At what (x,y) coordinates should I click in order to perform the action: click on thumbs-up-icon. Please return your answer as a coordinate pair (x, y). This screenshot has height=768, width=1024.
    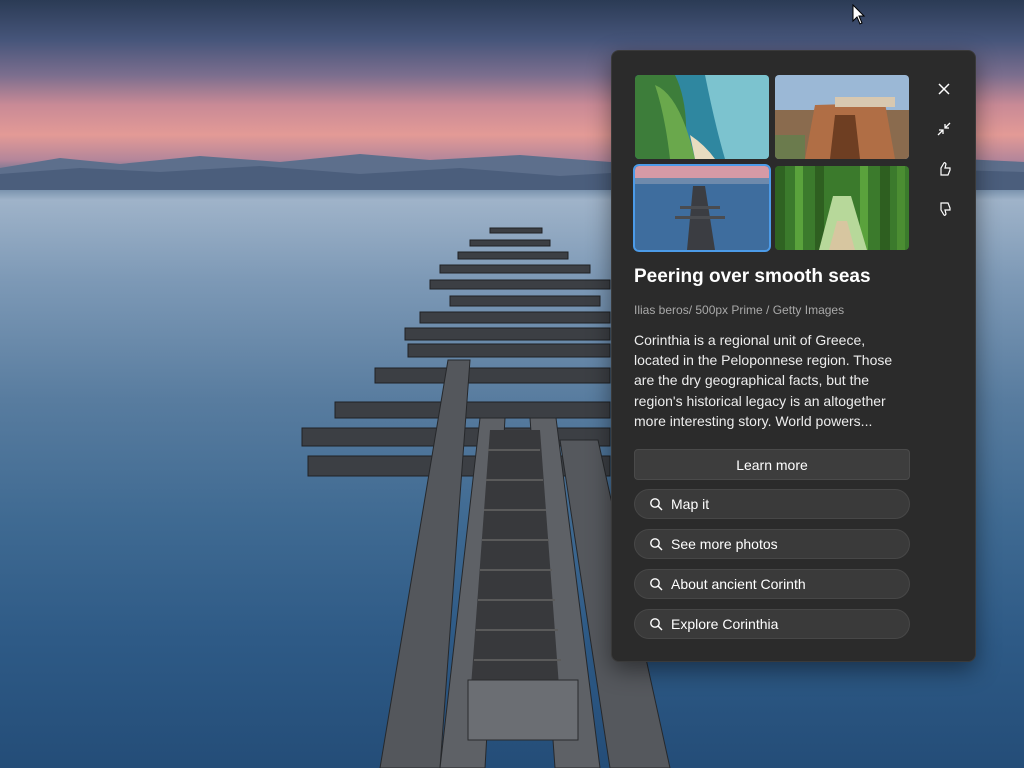
    Looking at the image, I should click on (945, 169).